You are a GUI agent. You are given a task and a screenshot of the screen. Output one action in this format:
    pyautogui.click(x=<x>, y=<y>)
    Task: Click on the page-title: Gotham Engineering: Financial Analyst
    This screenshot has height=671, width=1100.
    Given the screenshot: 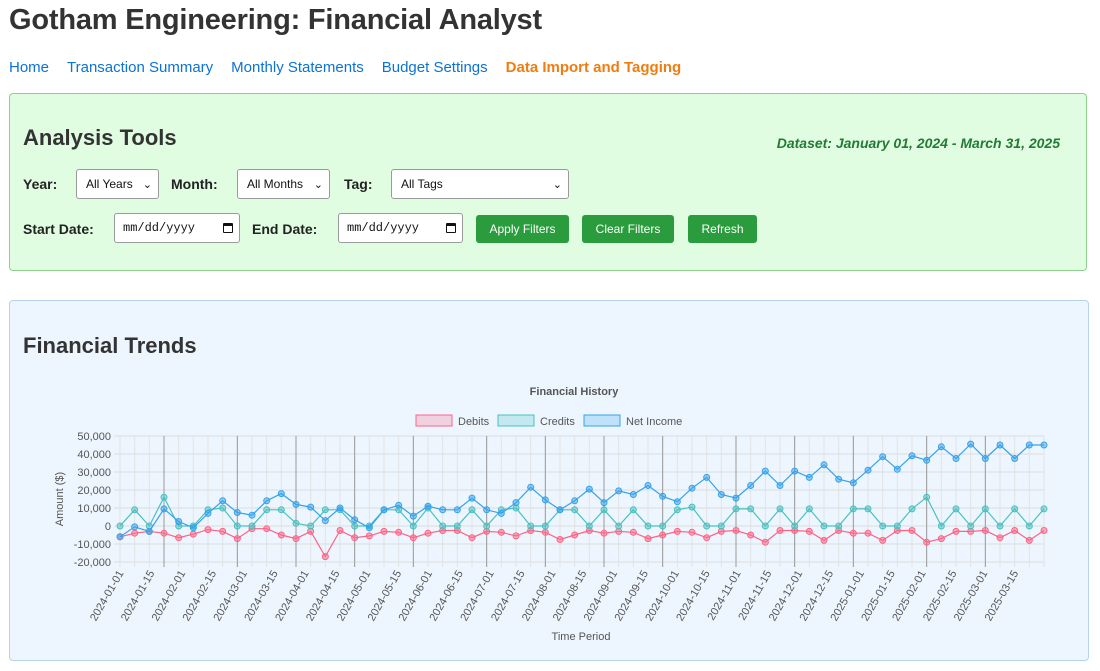 What is the action you would take?
    pyautogui.click(x=275, y=20)
    